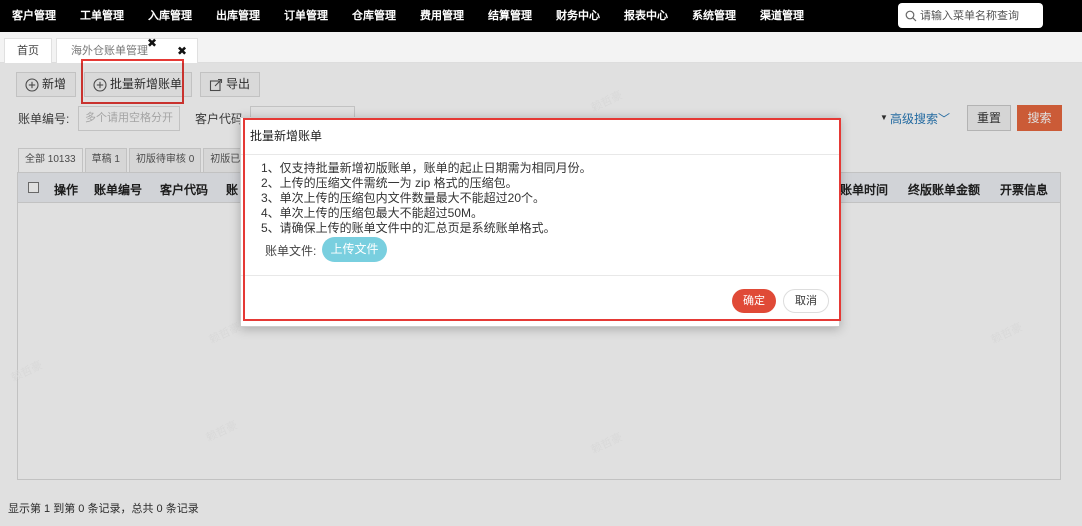 The height and width of the screenshot is (526, 1082). Describe the element at coordinates (442, 16) in the screenshot. I see `menu-item-fees: 费用管理` at that location.